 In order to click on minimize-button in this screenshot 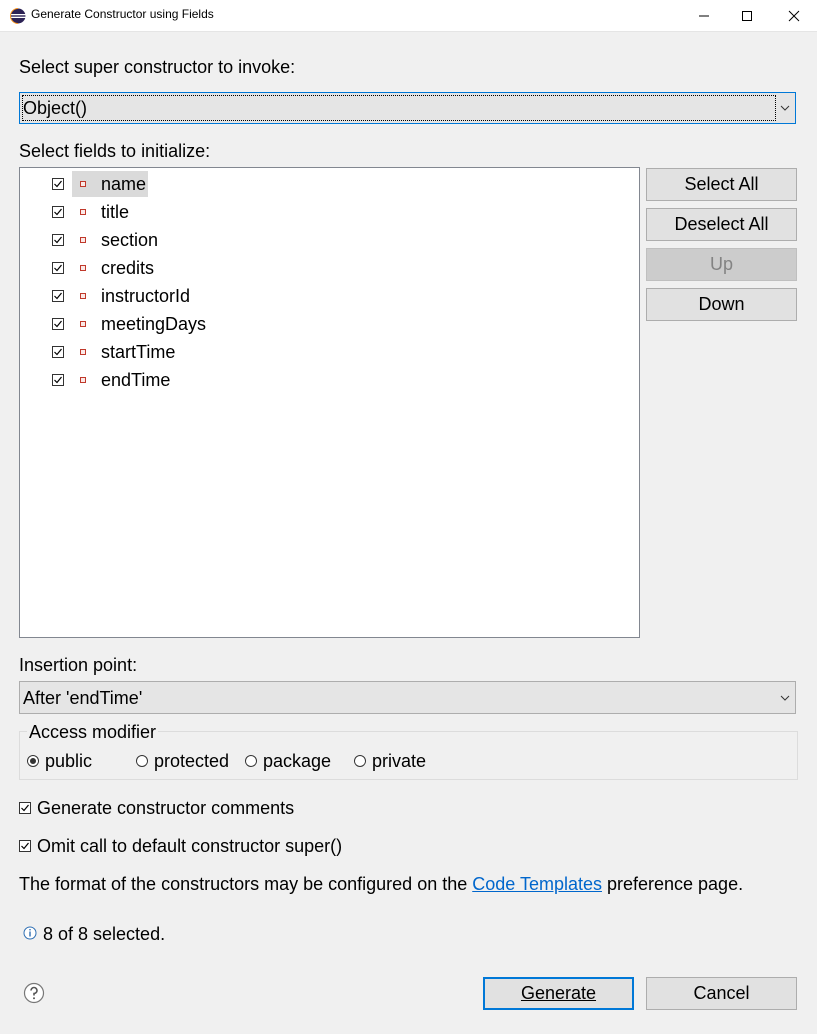, I will do `click(704, 15)`.